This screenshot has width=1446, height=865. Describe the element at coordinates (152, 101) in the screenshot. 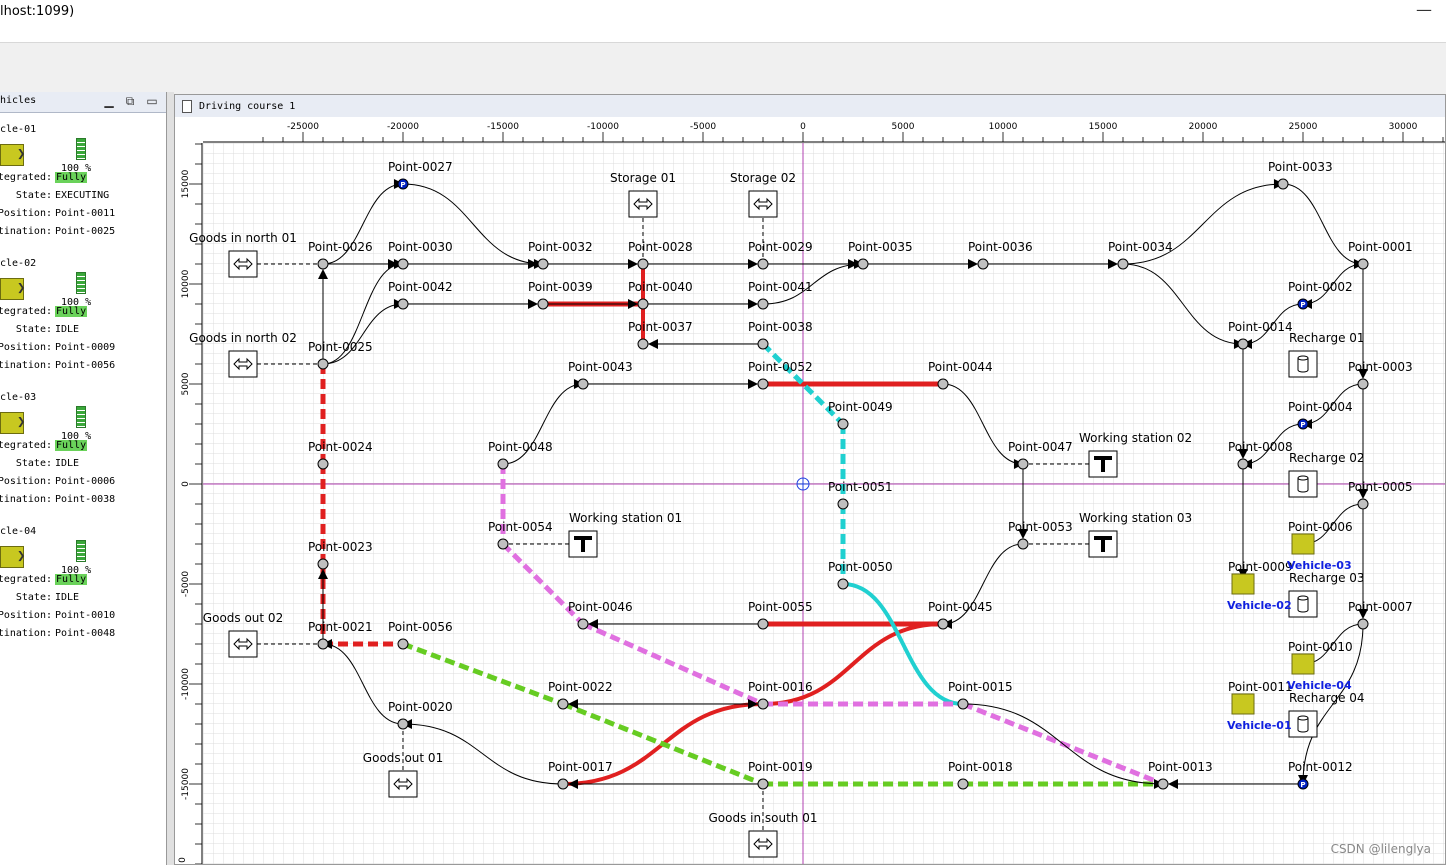

I see `panel-maximize-icon: ▭` at that location.